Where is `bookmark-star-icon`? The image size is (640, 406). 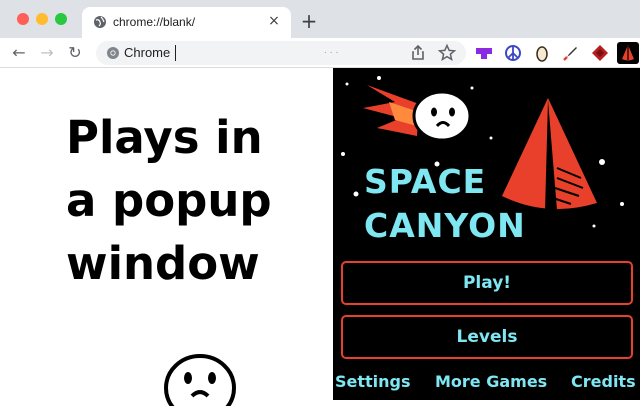
bookmark-star-icon is located at coordinates (447, 53).